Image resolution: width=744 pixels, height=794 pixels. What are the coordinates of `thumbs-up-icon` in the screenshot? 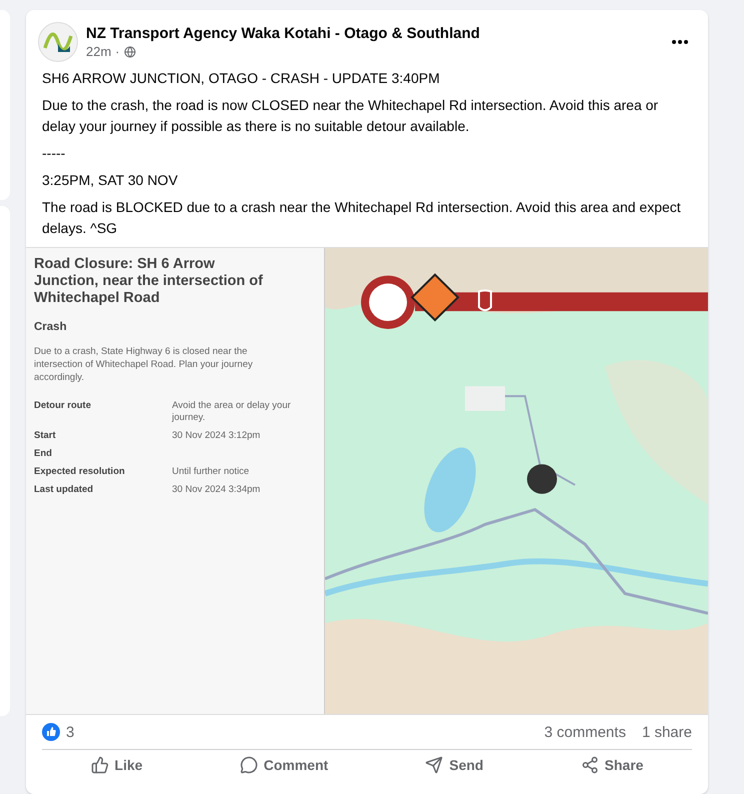 It's located at (99, 765).